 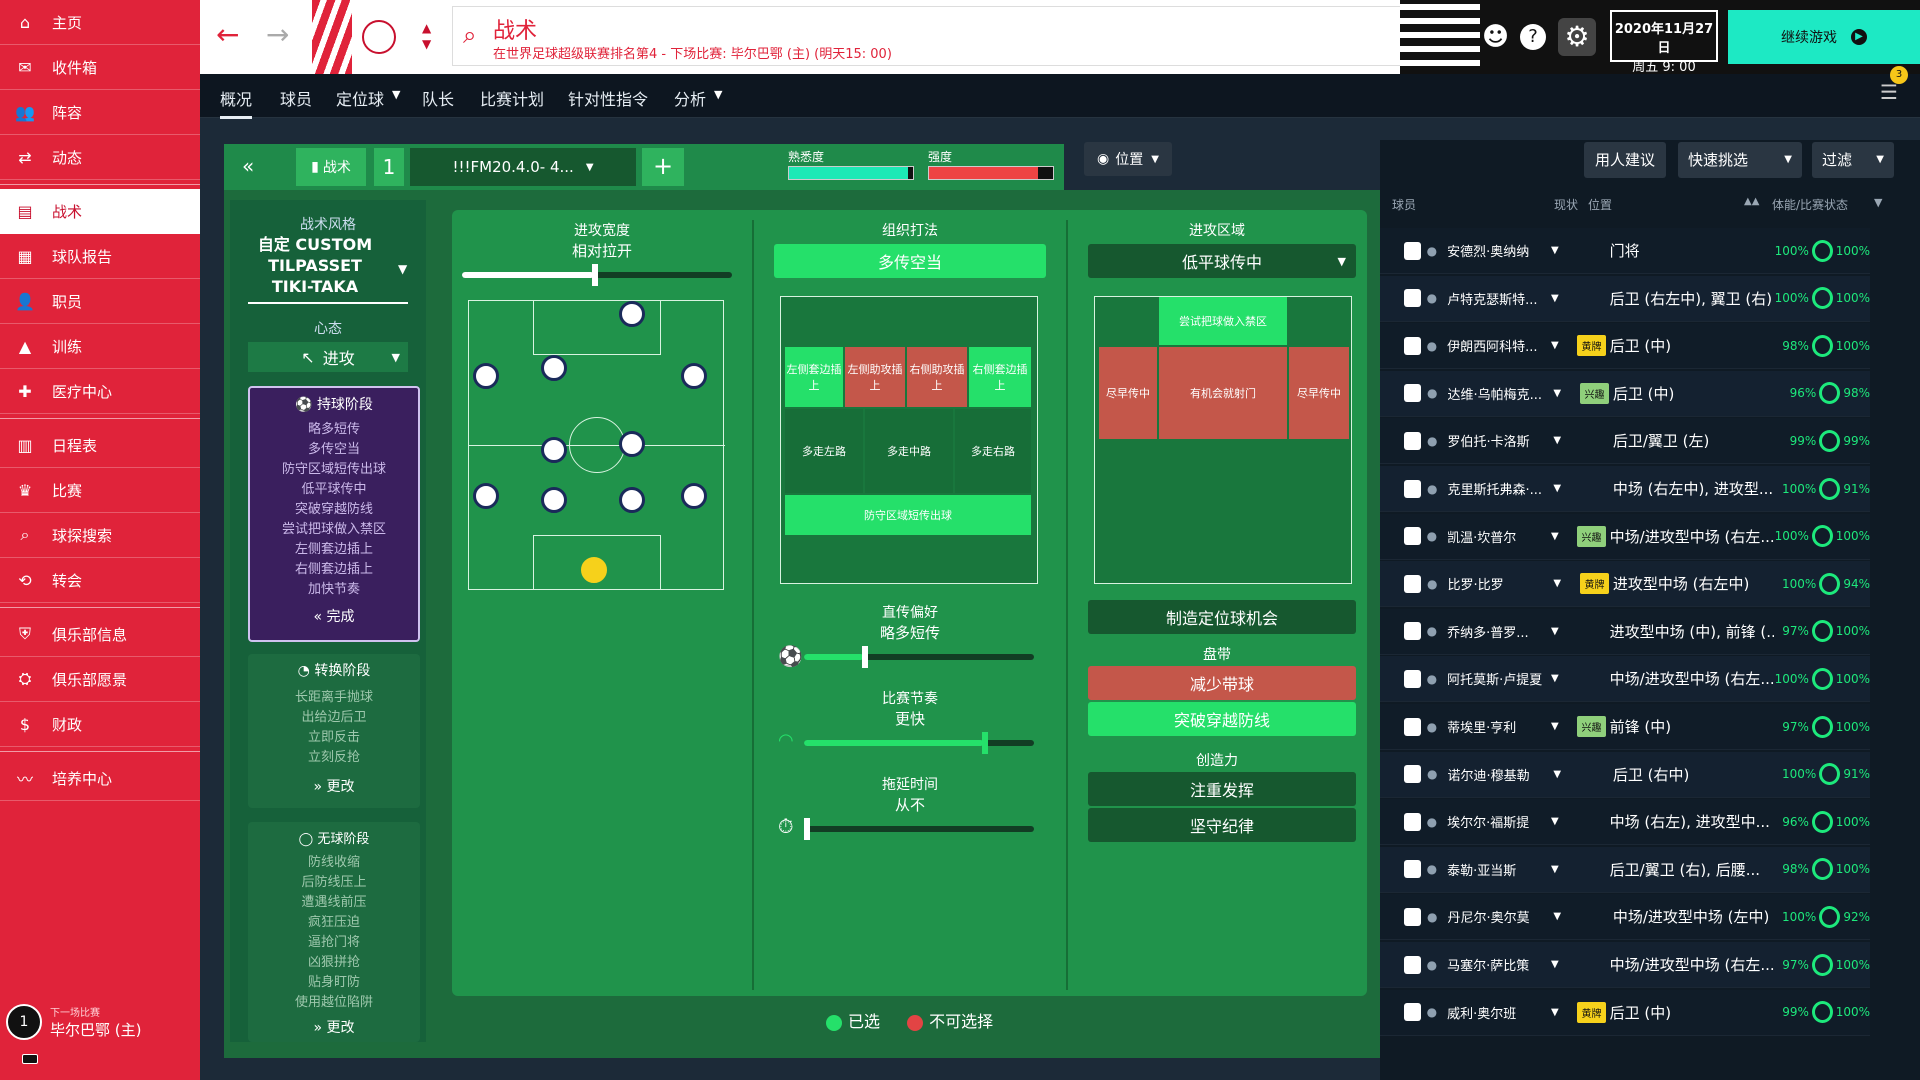 What do you see at coordinates (73, 1022) in the screenshot?
I see `next-match: 1 下一场比赛 毕尔巴鄂 (主)` at bounding box center [73, 1022].